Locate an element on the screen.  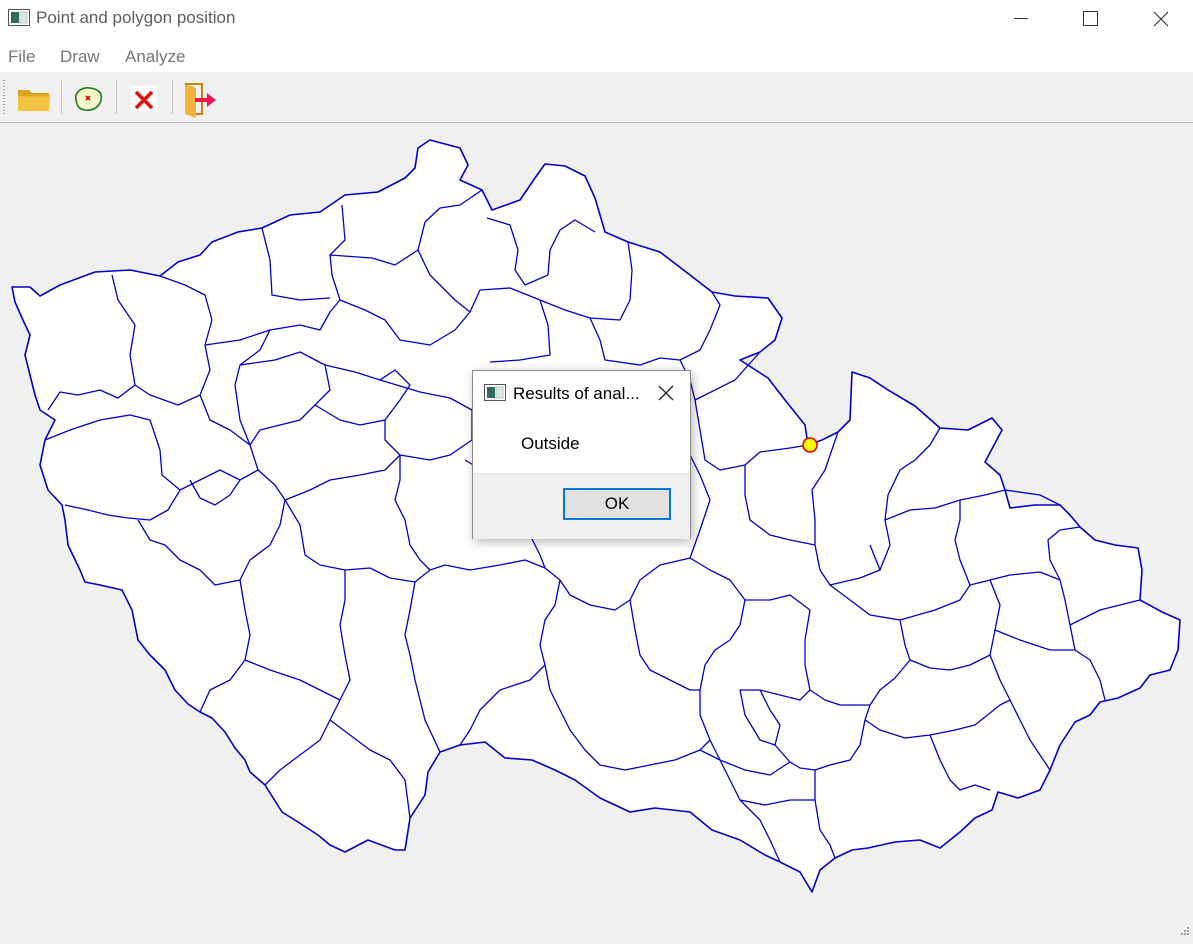
minimize-icon is located at coordinates (1021, 18).